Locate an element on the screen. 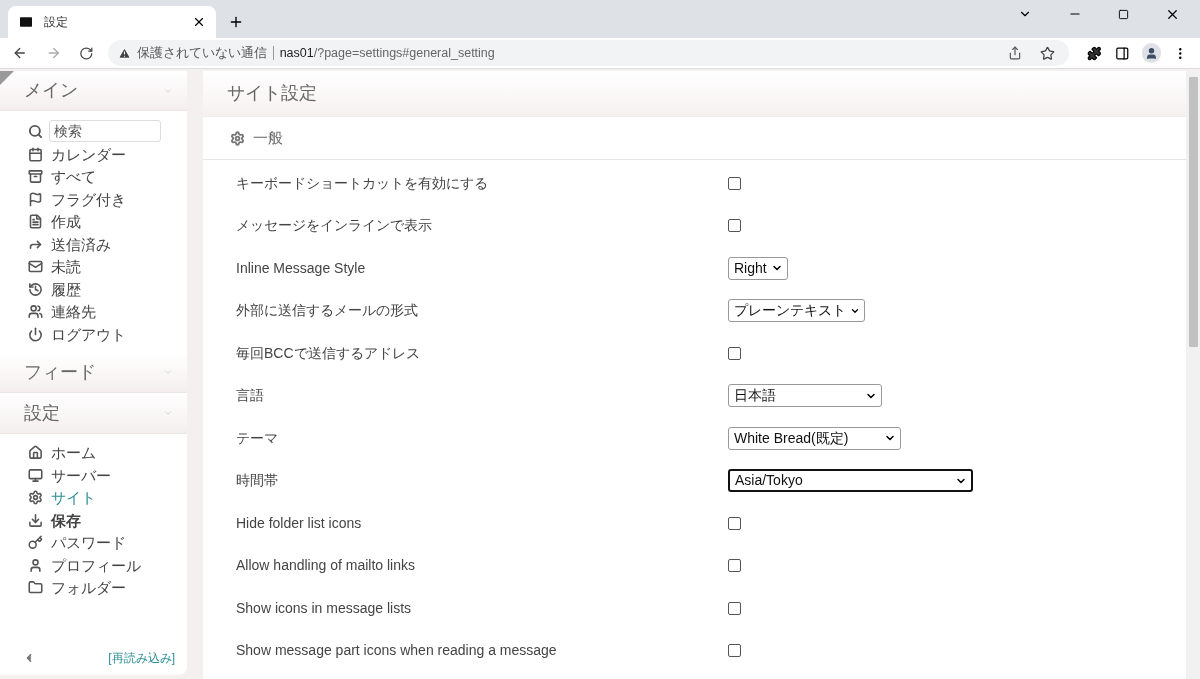 The height and width of the screenshot is (679, 1200). nav-link: カレンダー is located at coordinates (88, 154).